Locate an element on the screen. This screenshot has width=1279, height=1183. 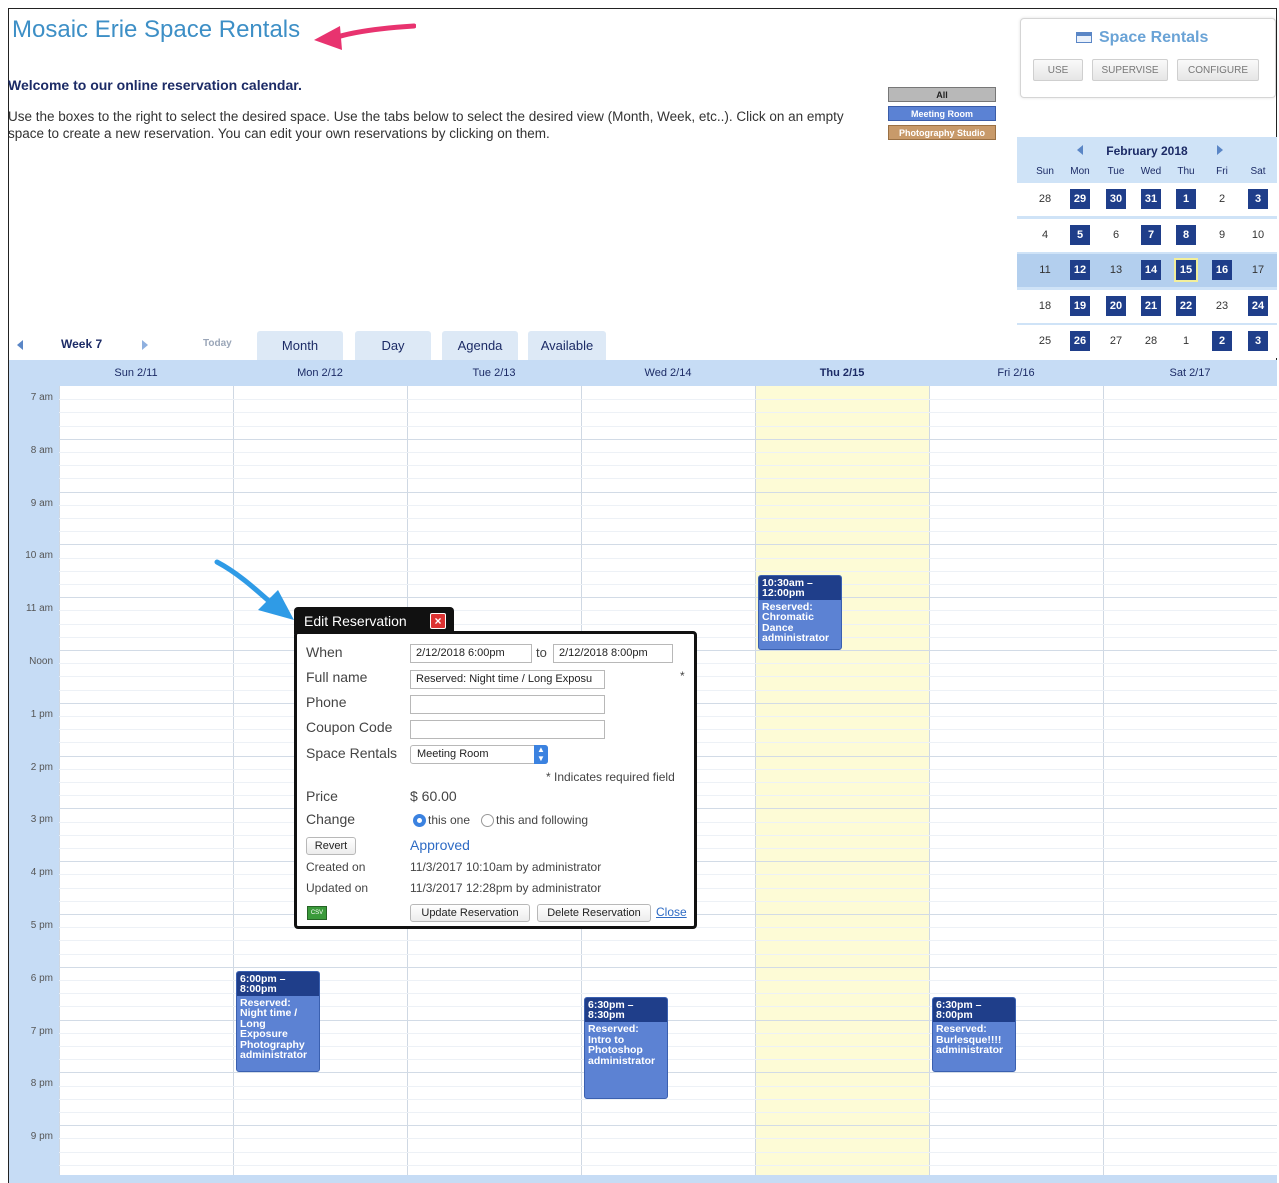
mini-calendar-week-row: 28 29 30 31 1 2 3 is located at coordinates (1147, 199).